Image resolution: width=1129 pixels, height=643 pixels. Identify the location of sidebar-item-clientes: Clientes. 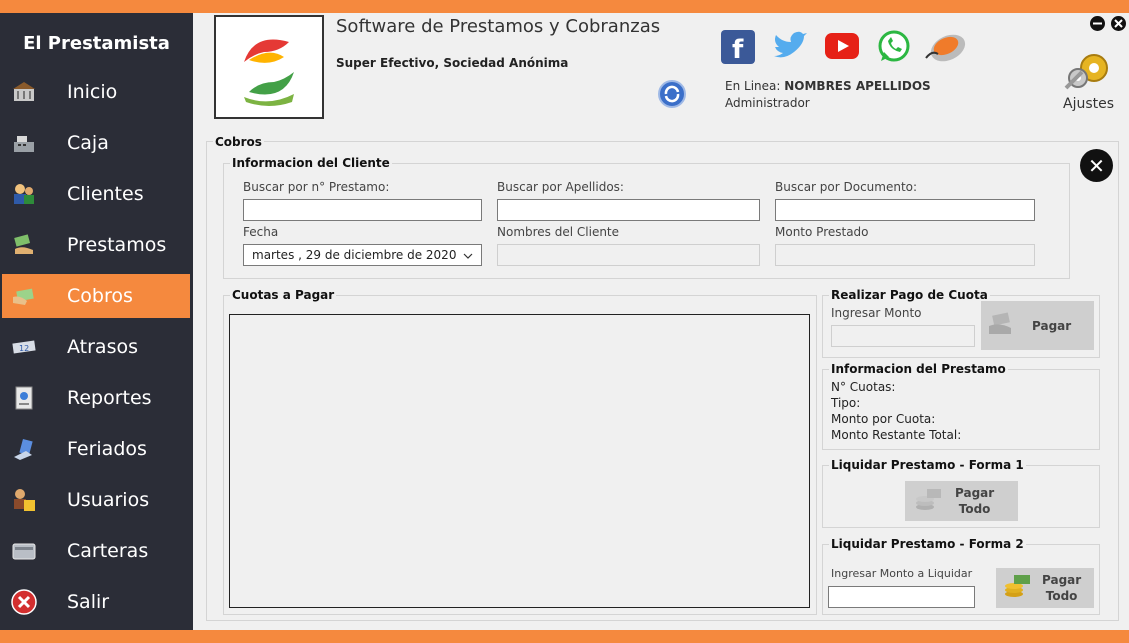
(96, 194).